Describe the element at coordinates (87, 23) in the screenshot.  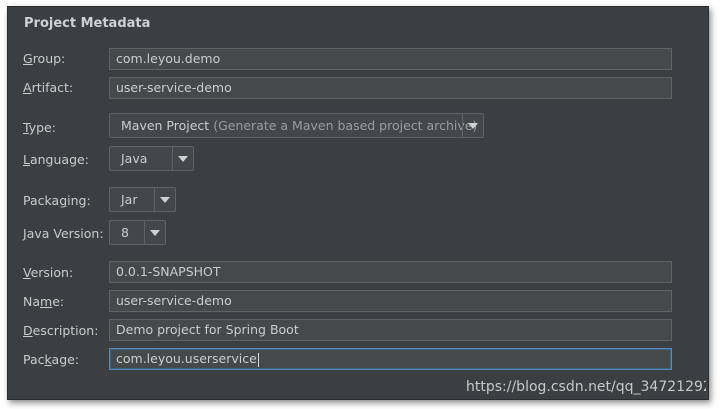
I see `section-title: Project Metadata` at that location.